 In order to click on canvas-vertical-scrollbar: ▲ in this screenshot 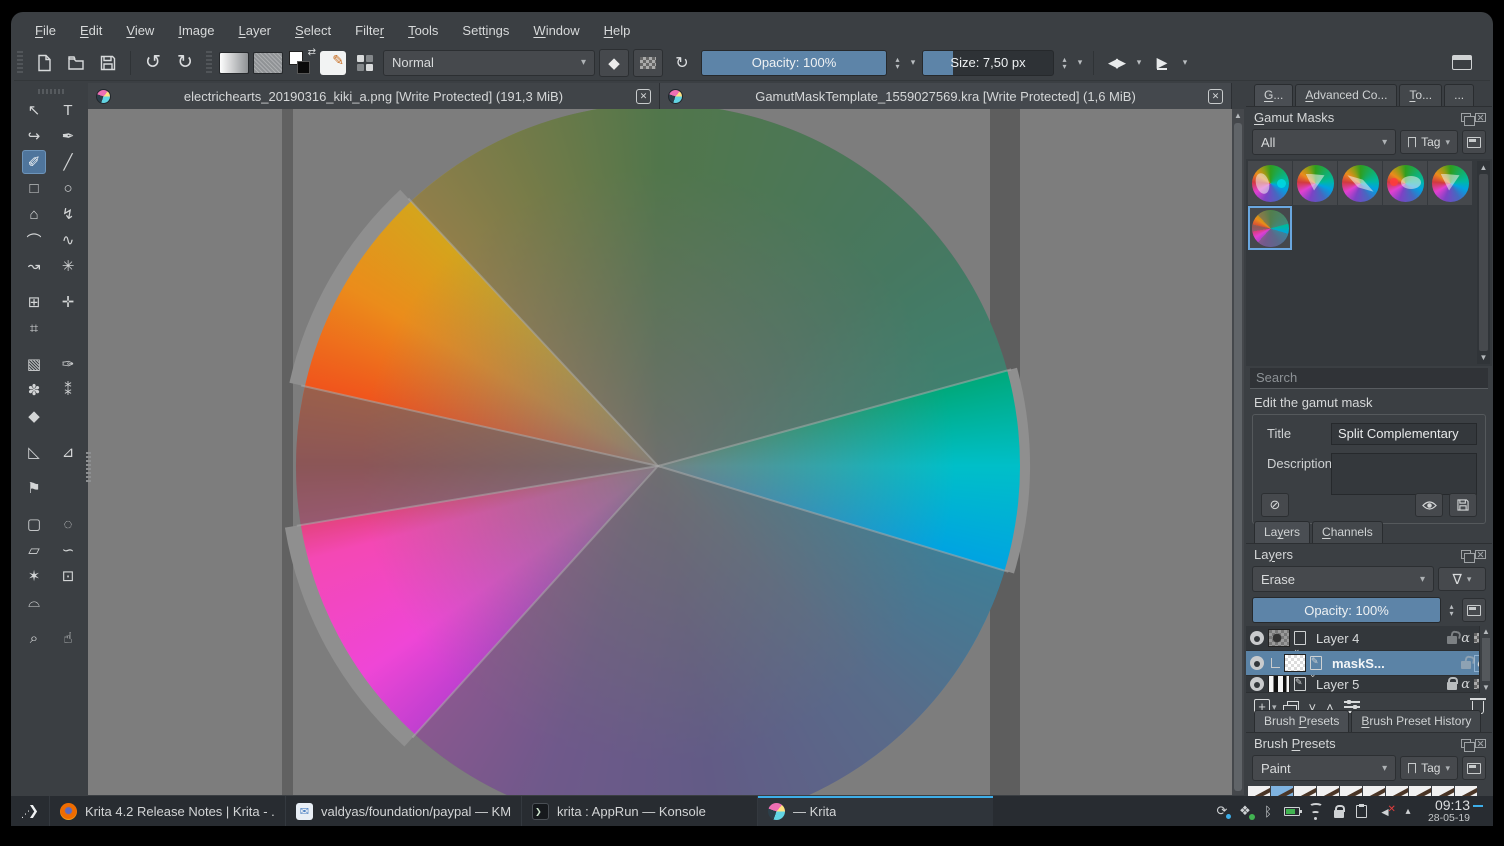, I will do `click(1238, 452)`.